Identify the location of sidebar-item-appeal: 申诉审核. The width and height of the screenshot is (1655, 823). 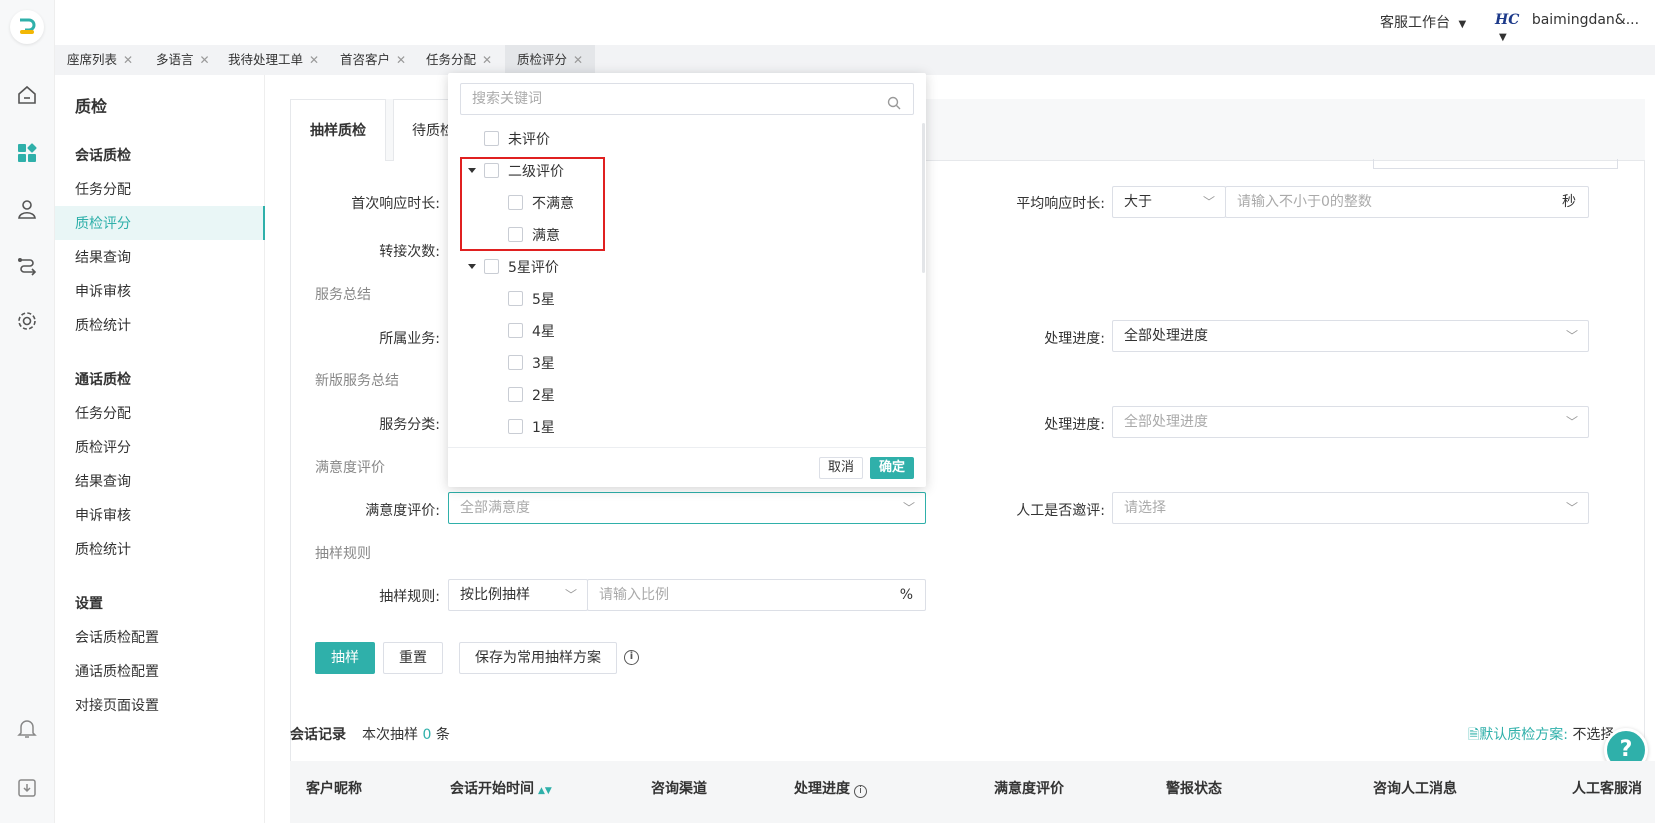
(103, 291).